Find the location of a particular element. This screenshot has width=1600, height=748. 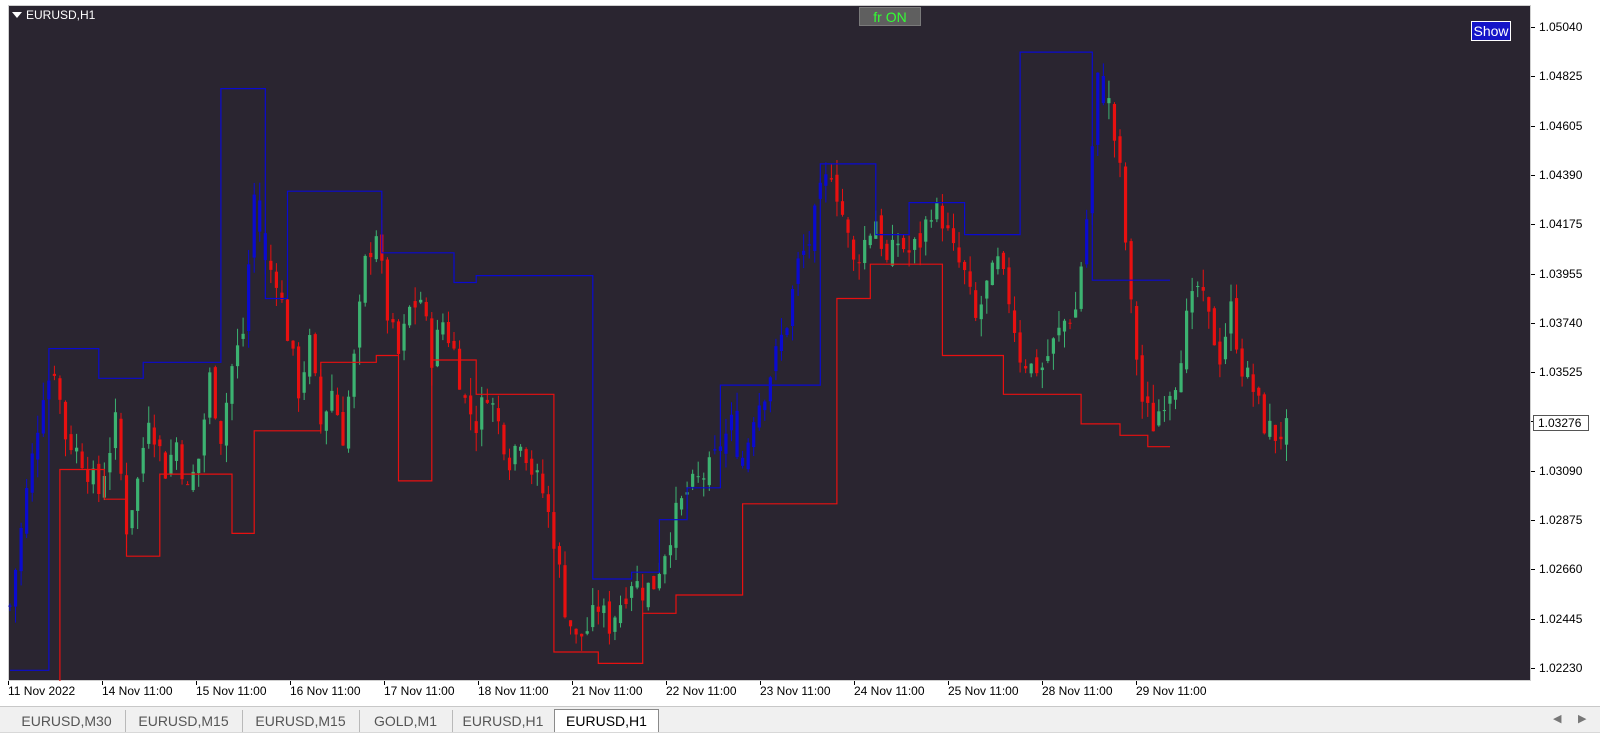

scroll-left-icon: ◀ is located at coordinates (1557, 718).